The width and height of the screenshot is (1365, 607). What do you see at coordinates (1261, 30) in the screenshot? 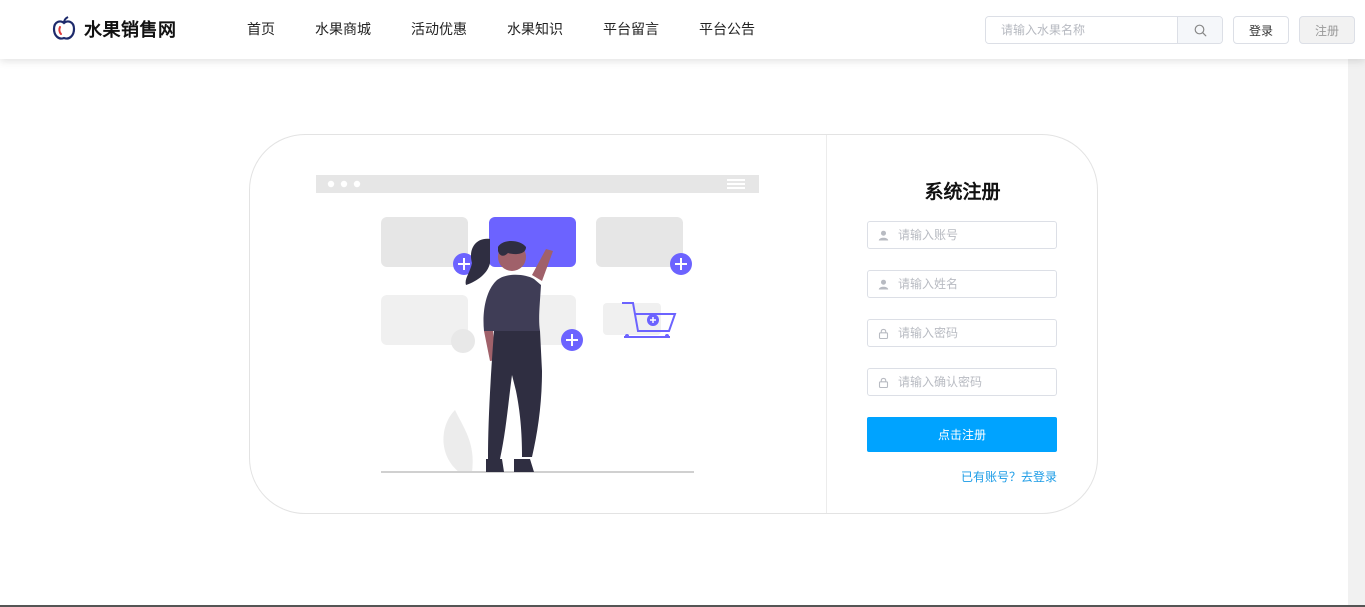
I see `header-login-button: 登录` at bounding box center [1261, 30].